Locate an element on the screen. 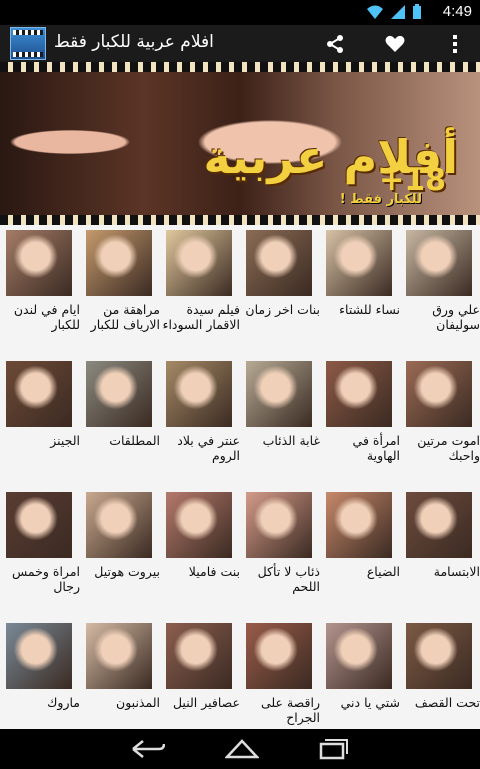 This screenshot has width=480, height=769. movie-item: المطلقات is located at coordinates (122, 422).